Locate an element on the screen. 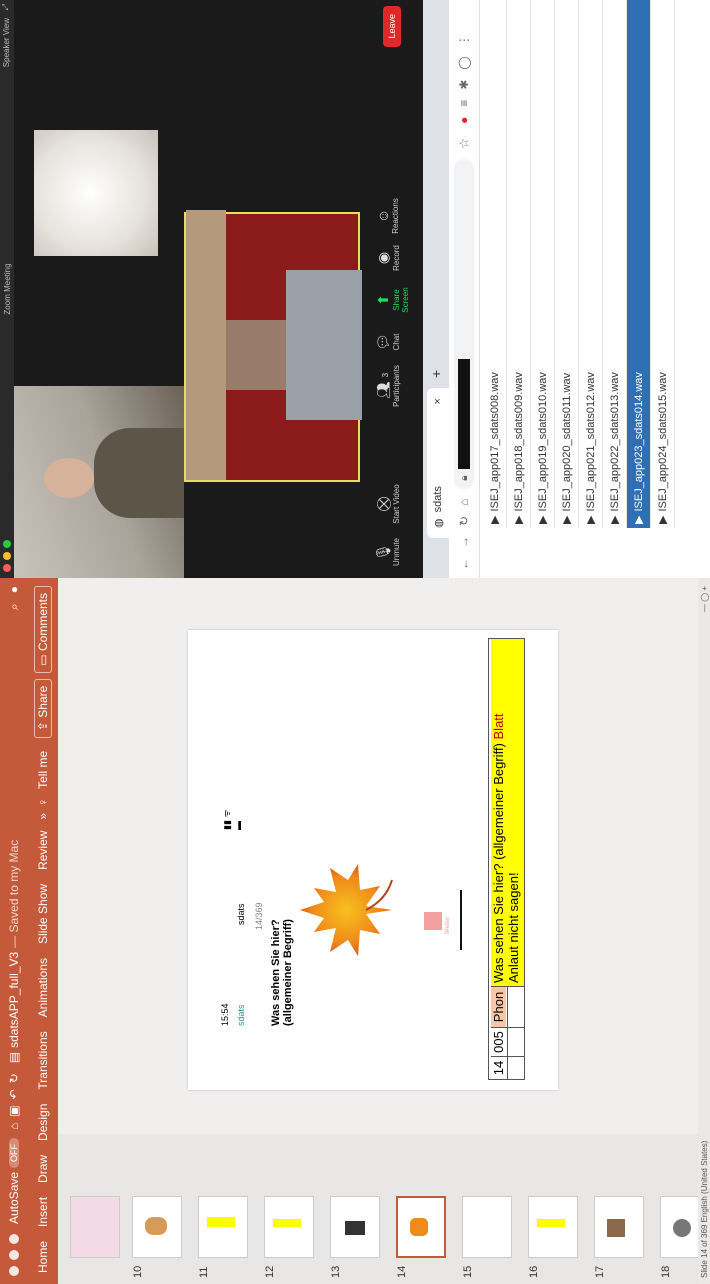 This screenshot has width=710, height=1284. address-bar: 🔒︎ is located at coordinates (464, 323).